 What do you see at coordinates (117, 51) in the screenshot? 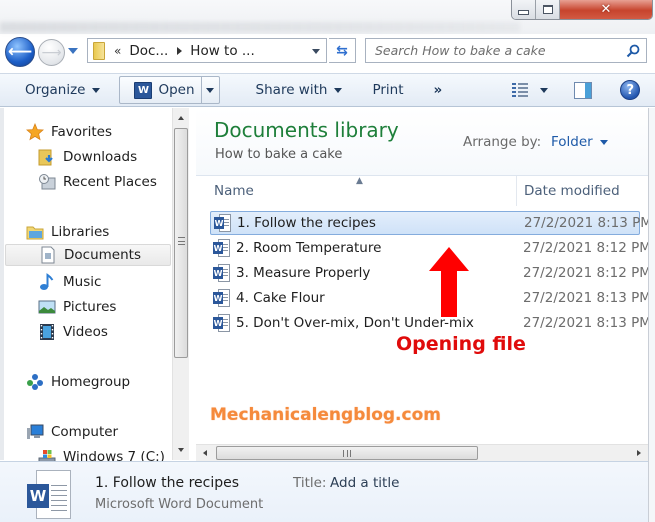
I see `address-overflow-chevron: «` at bounding box center [117, 51].